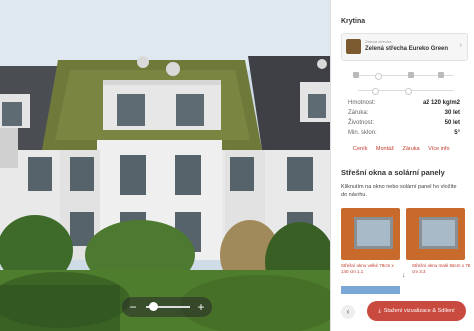 The height and width of the screenshot is (331, 474). I want to click on spec-value: 30 let, so click(452, 113).